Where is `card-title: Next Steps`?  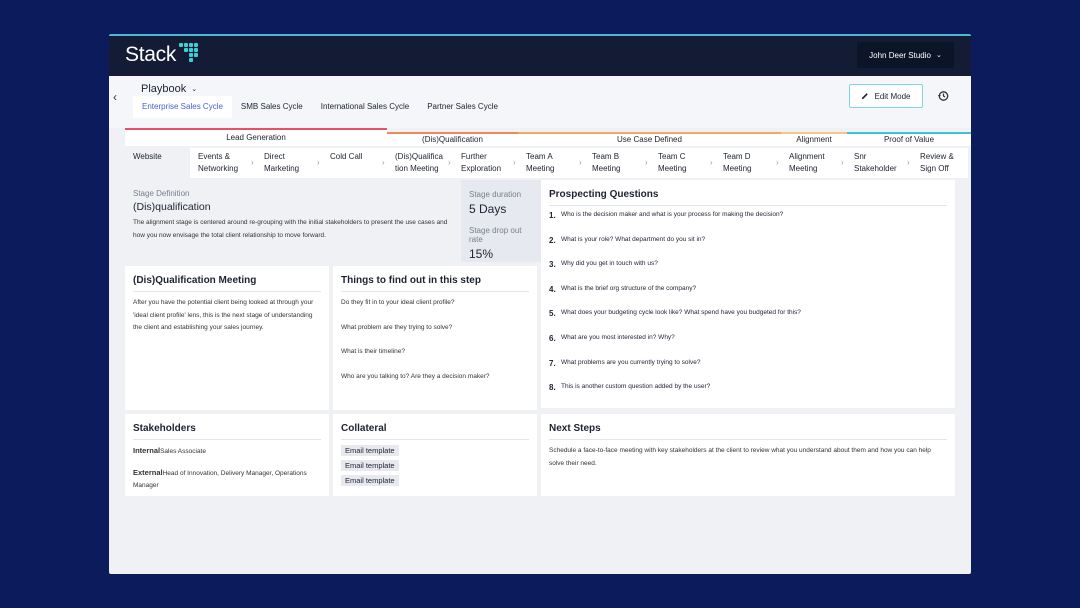
card-title: Next Steps is located at coordinates (748, 427).